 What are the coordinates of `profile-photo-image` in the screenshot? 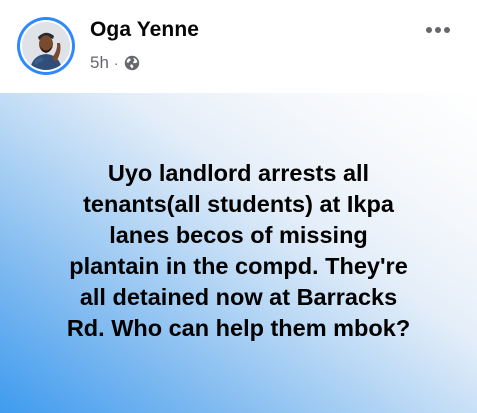 It's located at (46, 46).